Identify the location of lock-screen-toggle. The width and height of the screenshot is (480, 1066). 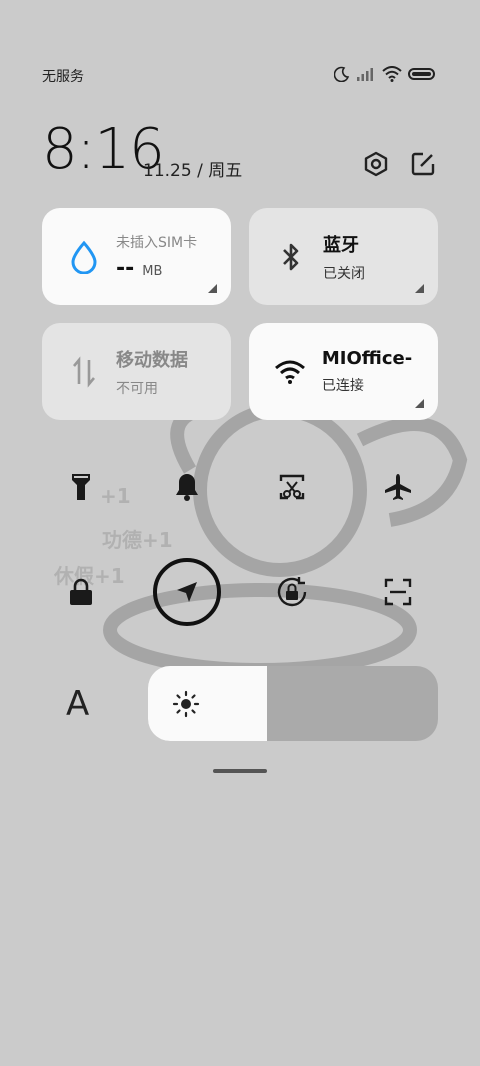
(81, 592).